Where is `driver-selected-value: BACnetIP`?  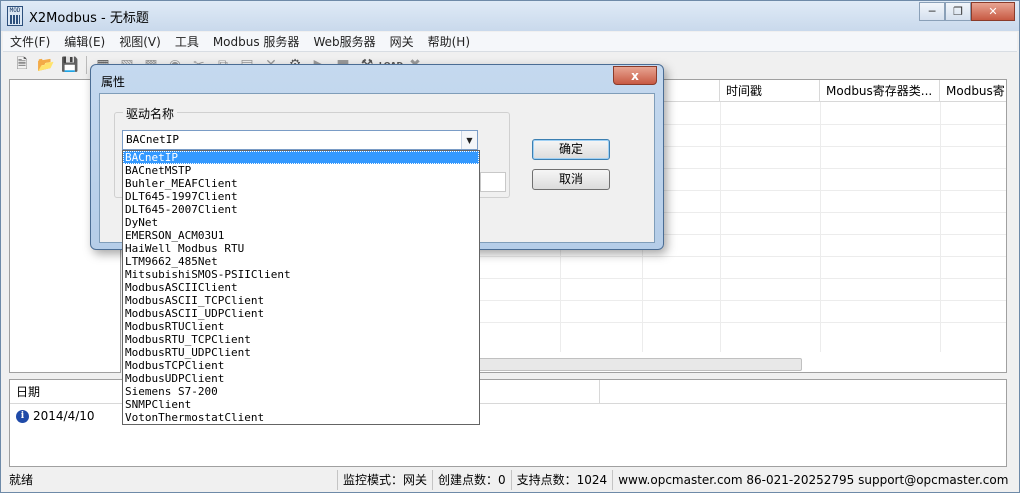
driver-selected-value: BACnetIP is located at coordinates (152, 139).